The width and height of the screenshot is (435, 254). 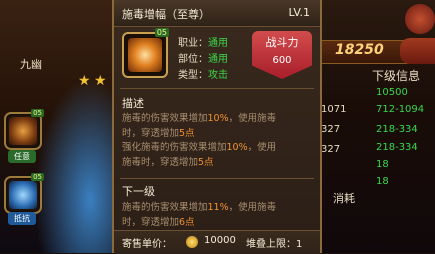 What do you see at coordinates (420, 19) in the screenshot?
I see `corner-decoration` at bounding box center [420, 19].